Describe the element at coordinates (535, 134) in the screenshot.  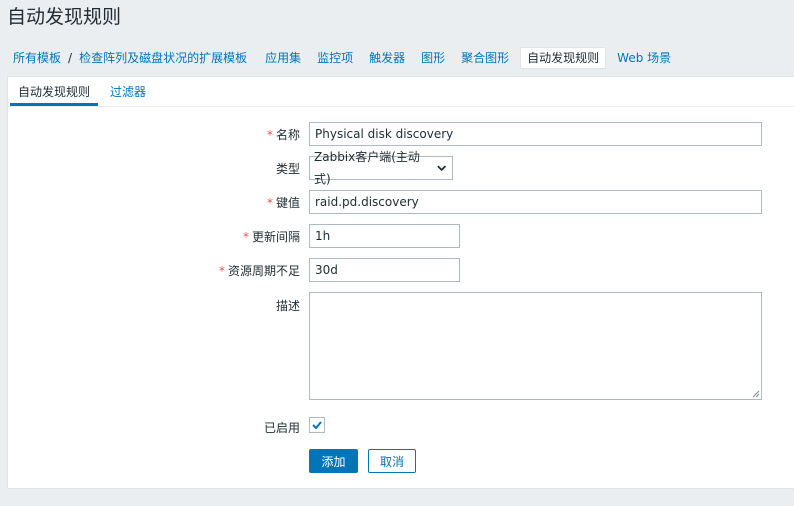
I see `name-input: Physical disk discovery` at that location.